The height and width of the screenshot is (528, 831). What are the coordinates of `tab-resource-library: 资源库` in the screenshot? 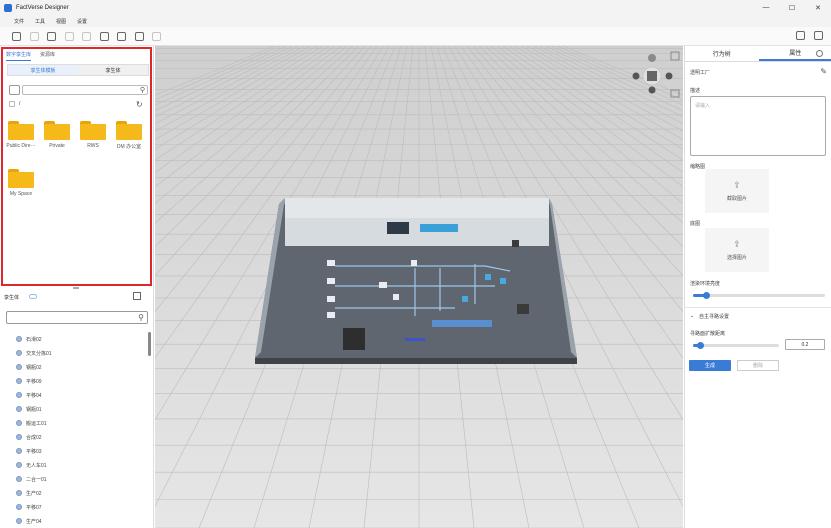 It's located at (47, 56).